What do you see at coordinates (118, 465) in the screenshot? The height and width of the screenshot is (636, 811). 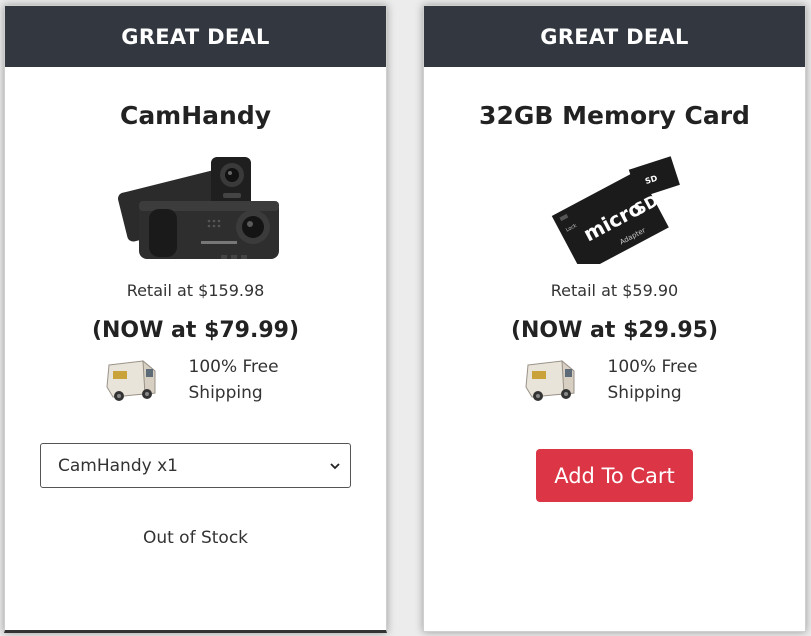 I see `select-value: CamHandy x1` at bounding box center [118, 465].